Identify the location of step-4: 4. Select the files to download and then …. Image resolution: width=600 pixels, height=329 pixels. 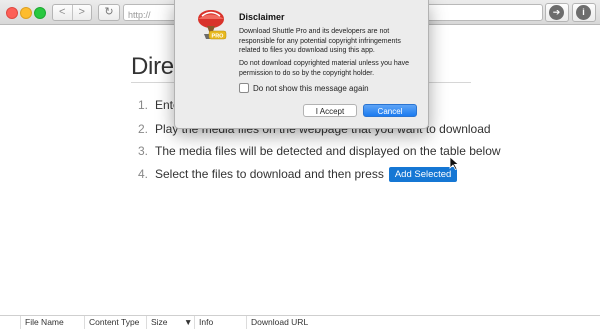
(298, 174).